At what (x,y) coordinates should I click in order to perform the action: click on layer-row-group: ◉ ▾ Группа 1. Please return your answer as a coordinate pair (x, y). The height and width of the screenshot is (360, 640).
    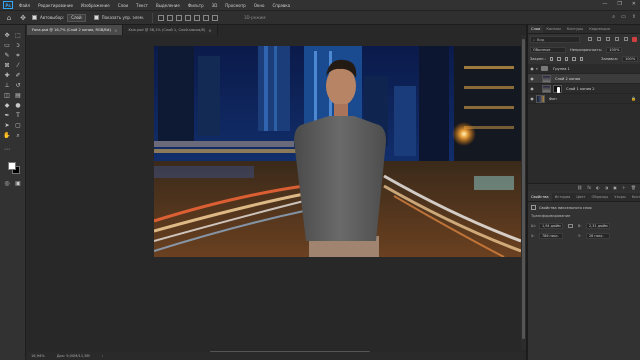
    Looking at the image, I should click on (584, 69).